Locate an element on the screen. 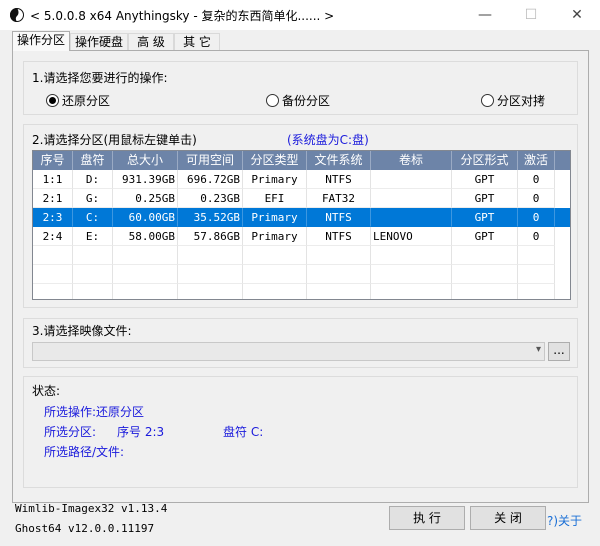 This screenshot has height=546, width=600. clone-label: 分区对拷 is located at coordinates (521, 100).